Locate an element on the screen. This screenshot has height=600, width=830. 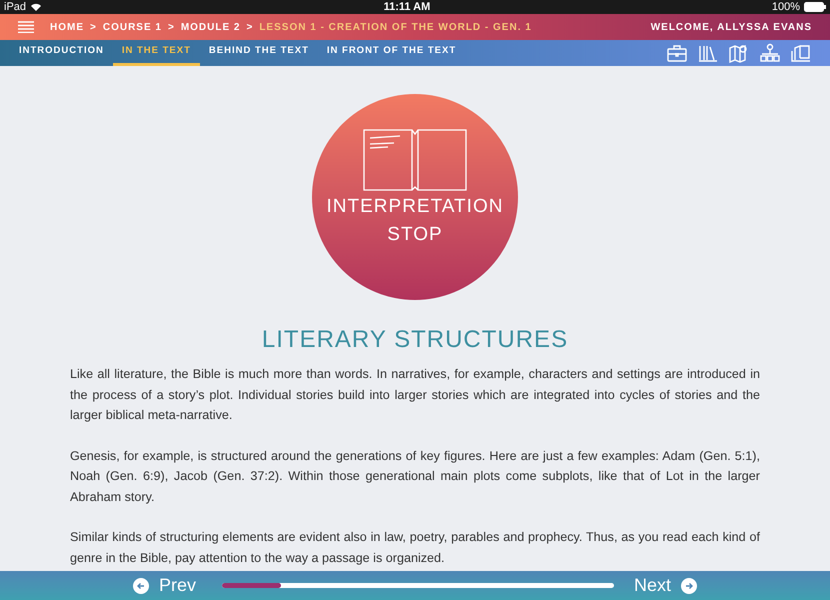
battery-percent: 100% is located at coordinates (786, 7).